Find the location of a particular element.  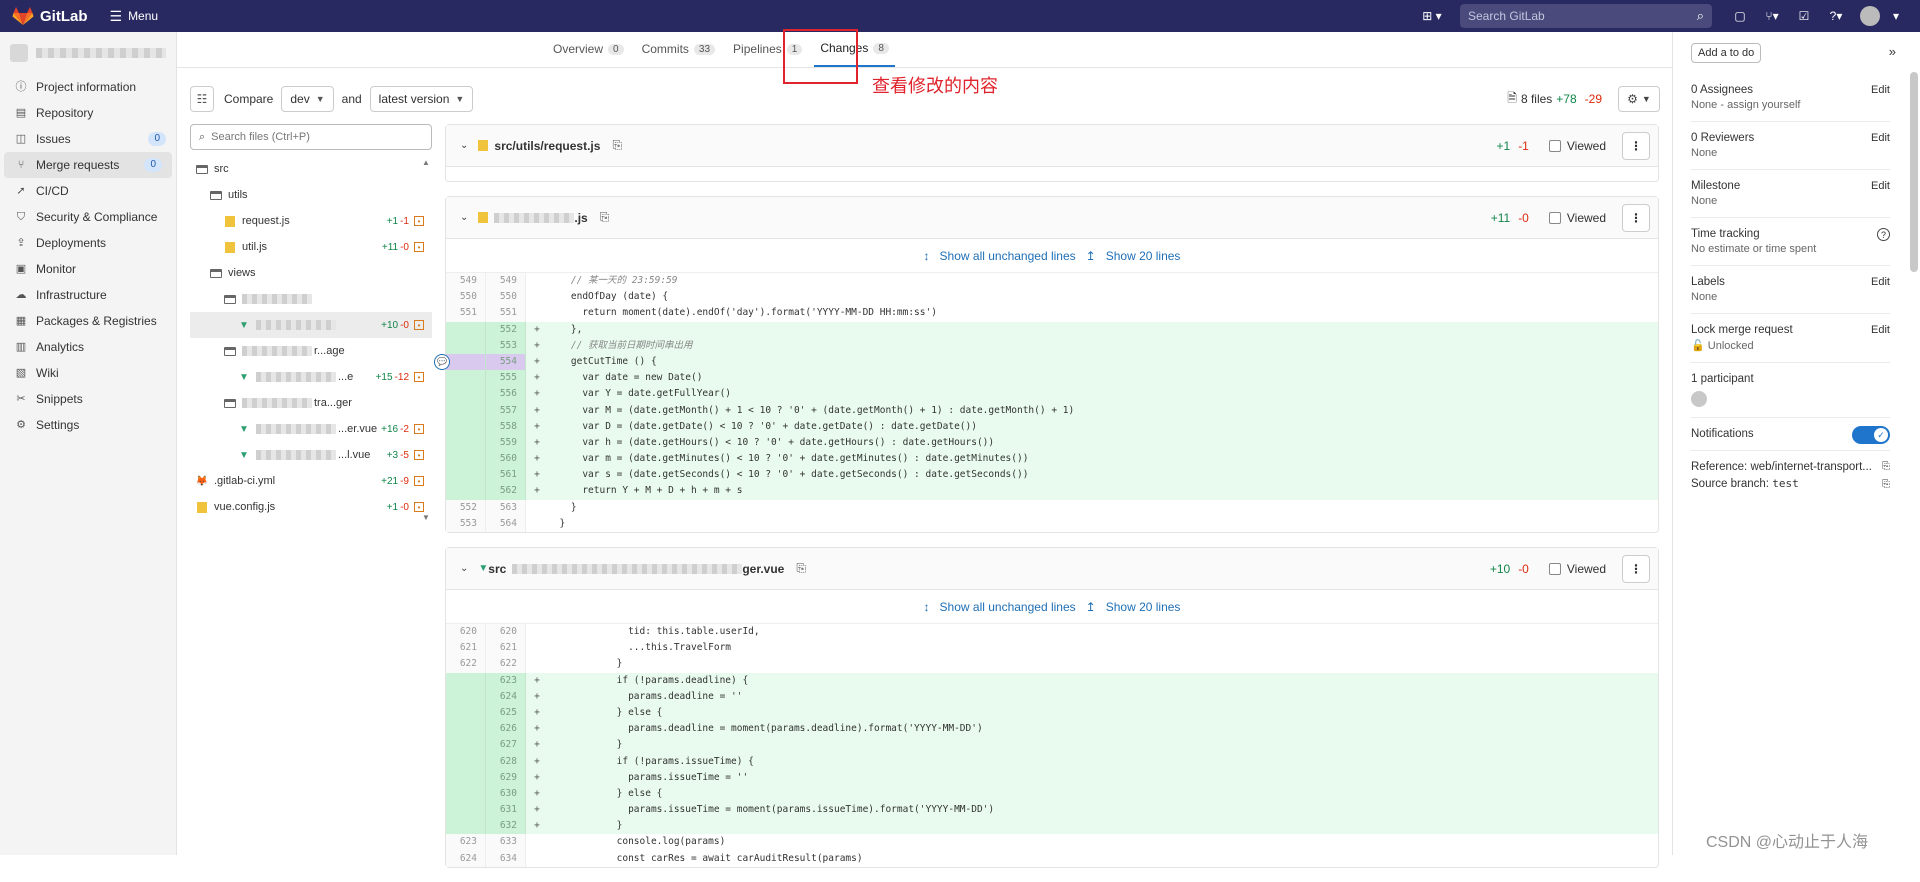

old-line-number: 549 is located at coordinates (466, 281).